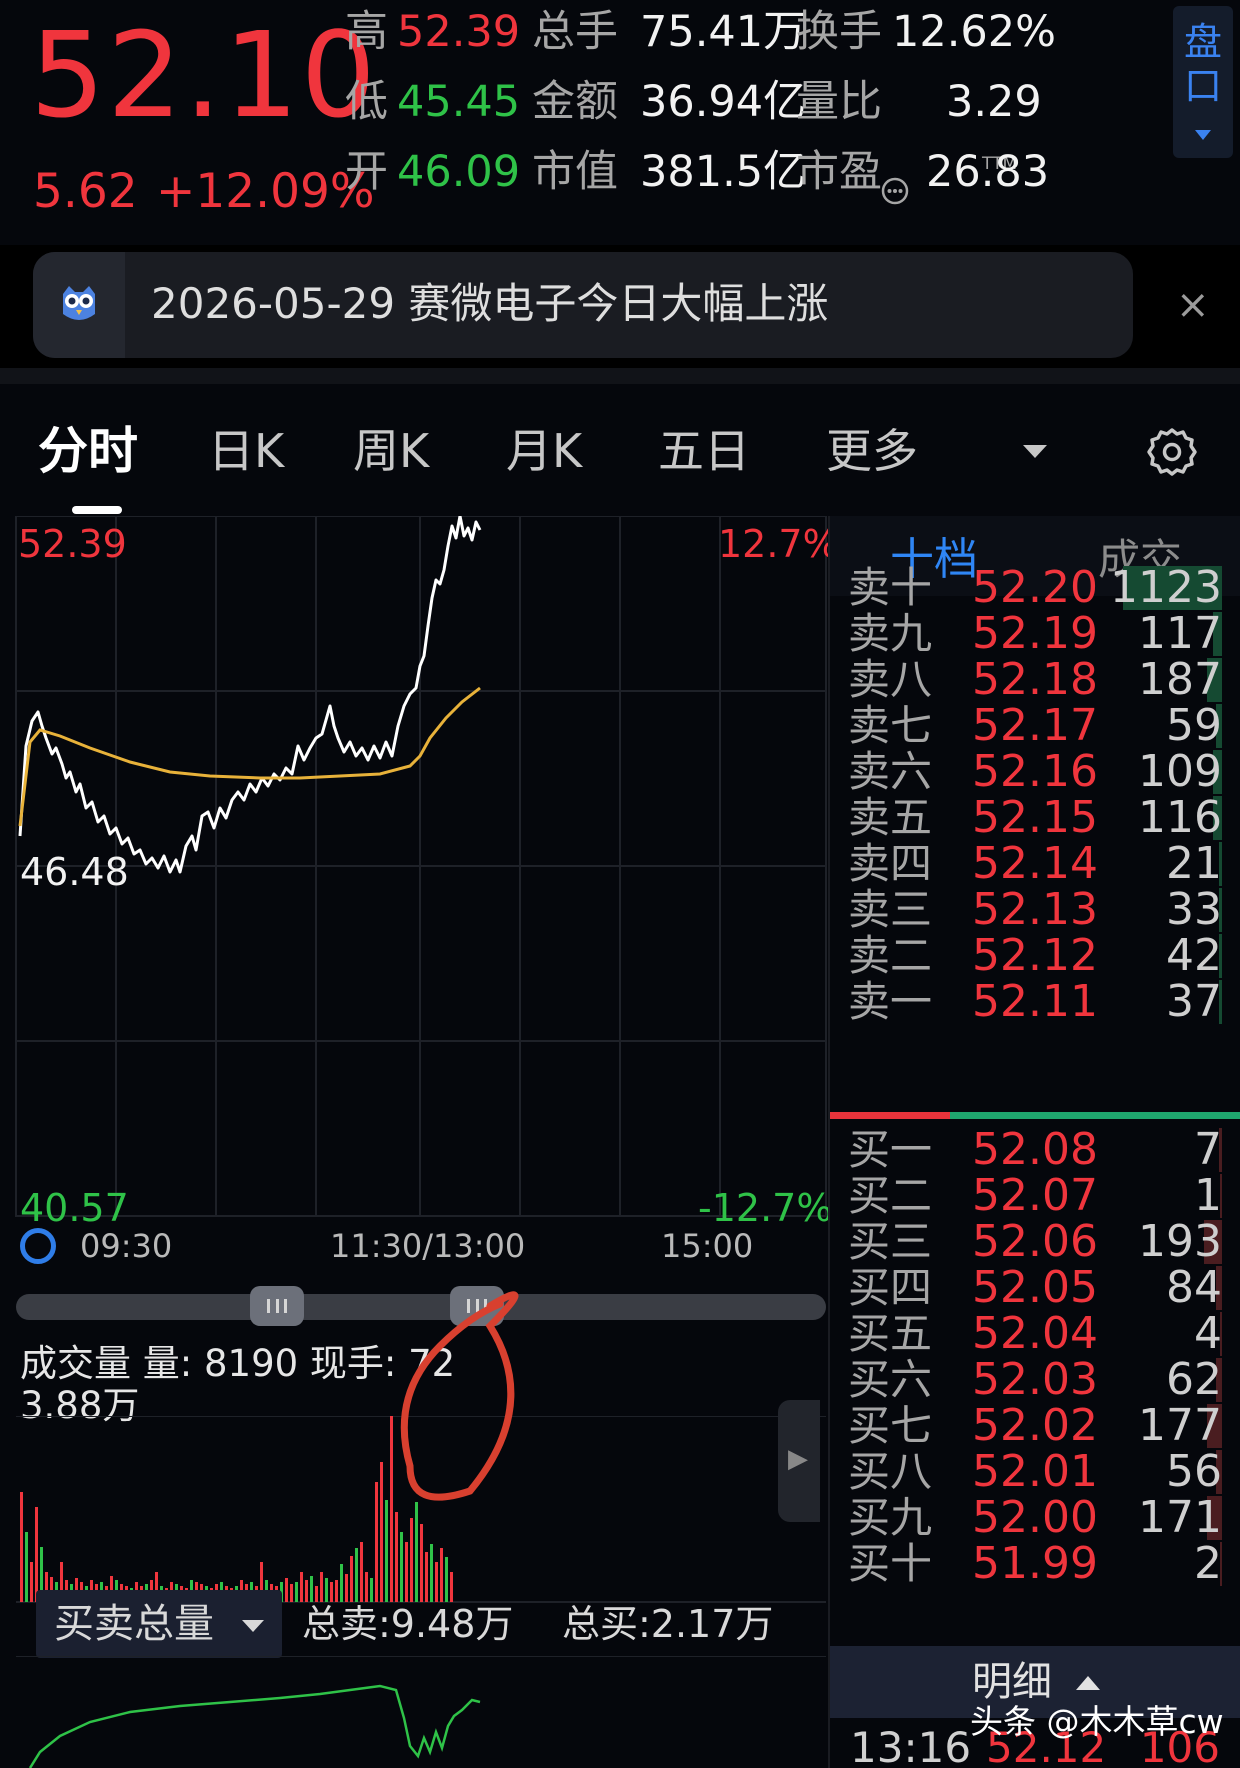 The image size is (1240, 1768). I want to click on ask-row-4: 卖七 52.17 59, so click(1035, 726).